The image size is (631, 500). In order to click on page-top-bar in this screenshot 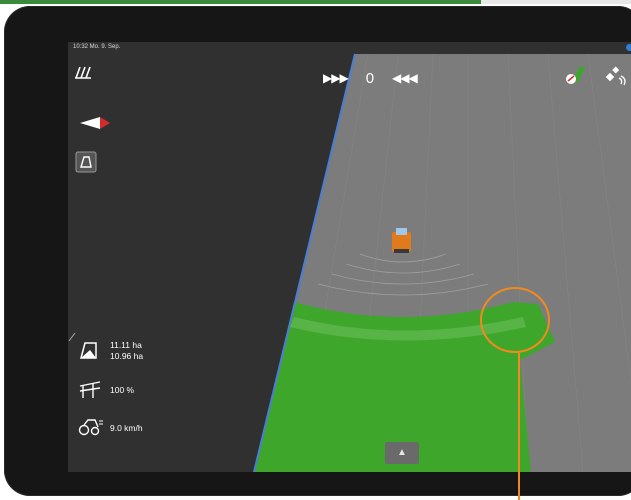, I will do `click(315, 2)`.